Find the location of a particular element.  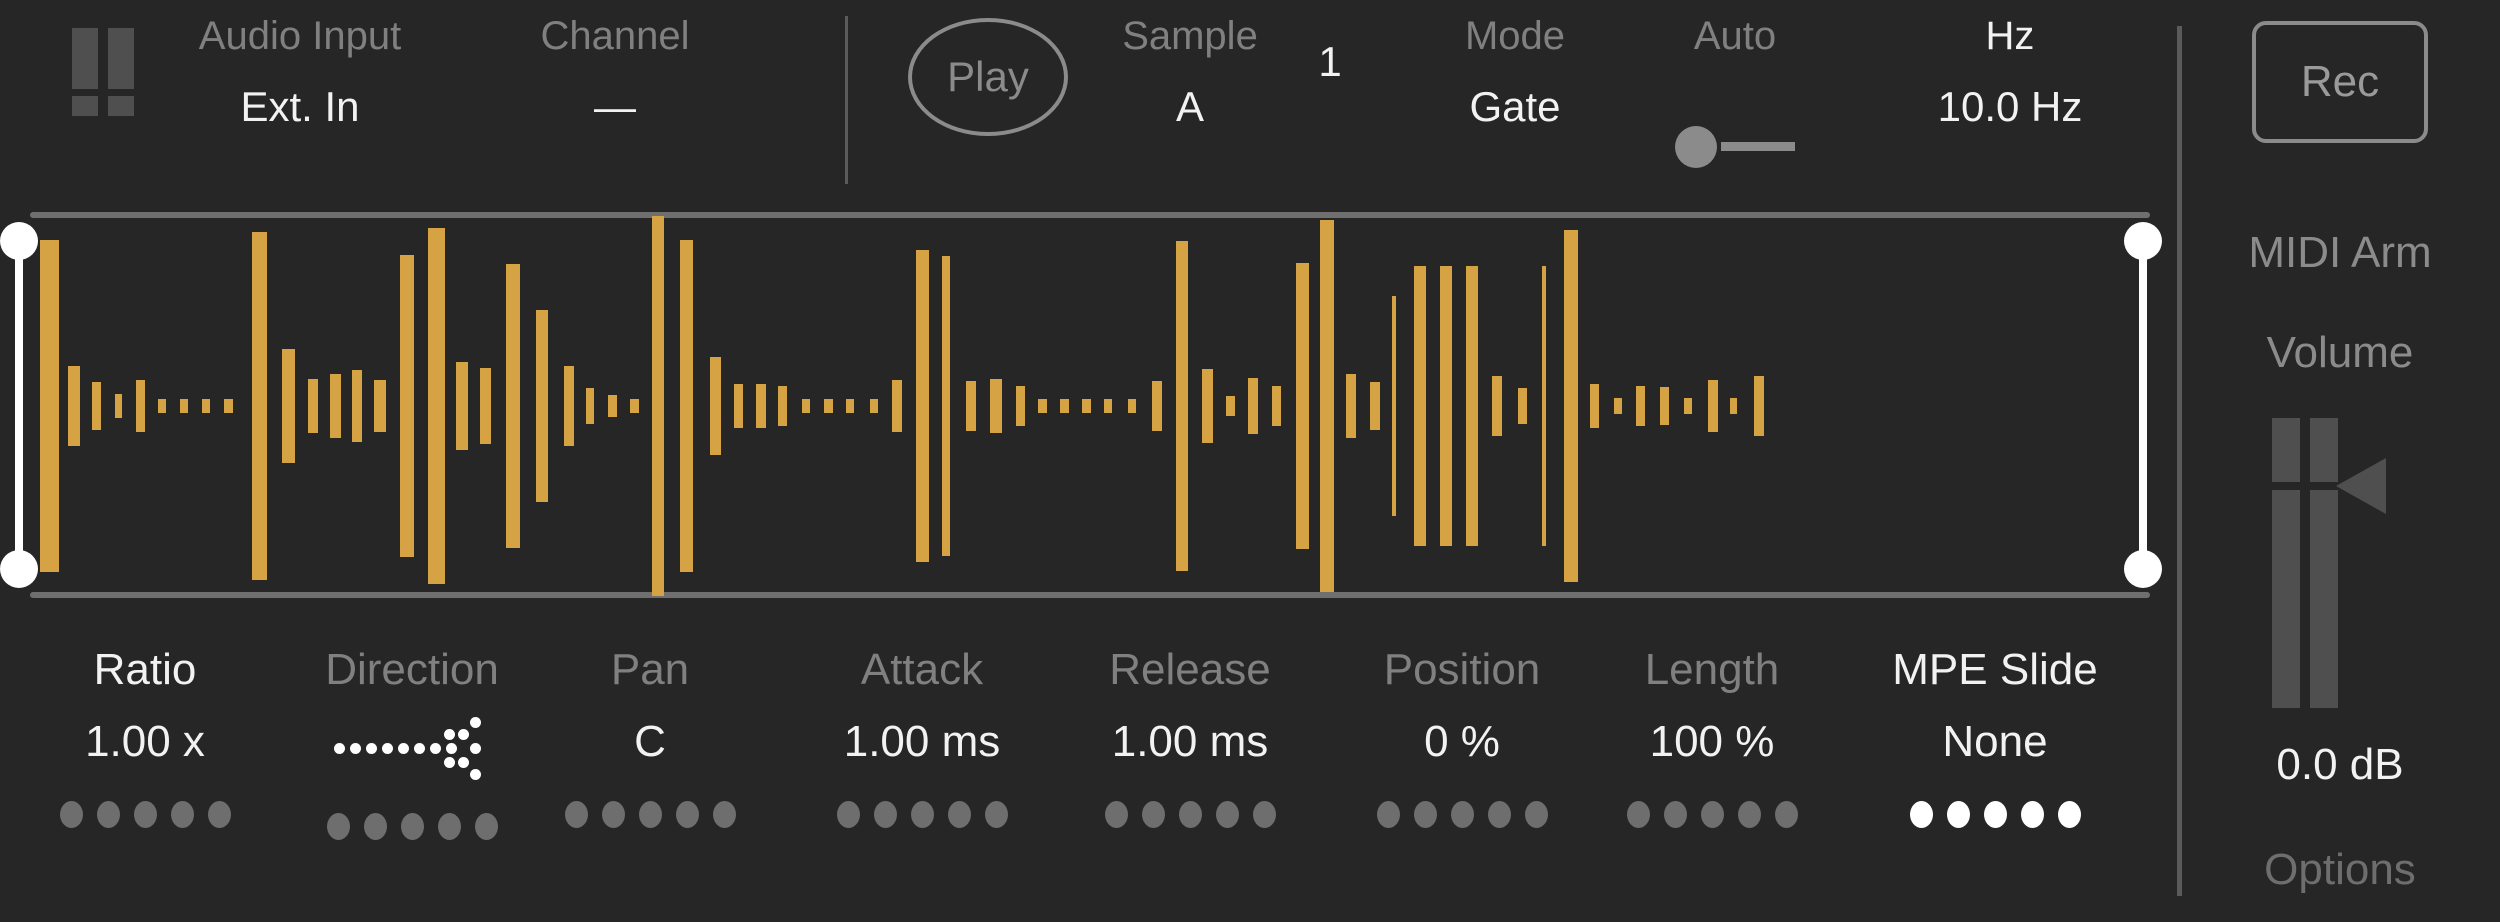

channel-value: — is located at coordinates (615, 107).